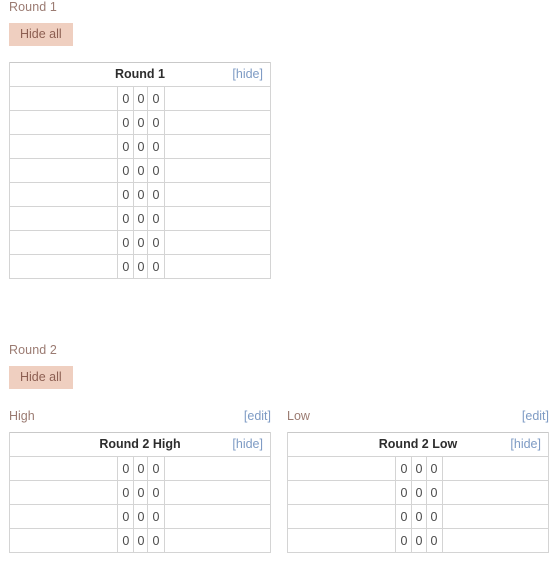 The width and height of the screenshot is (560, 582). What do you see at coordinates (41, 377) in the screenshot?
I see `hide-all-button-round-2: Hide all` at bounding box center [41, 377].